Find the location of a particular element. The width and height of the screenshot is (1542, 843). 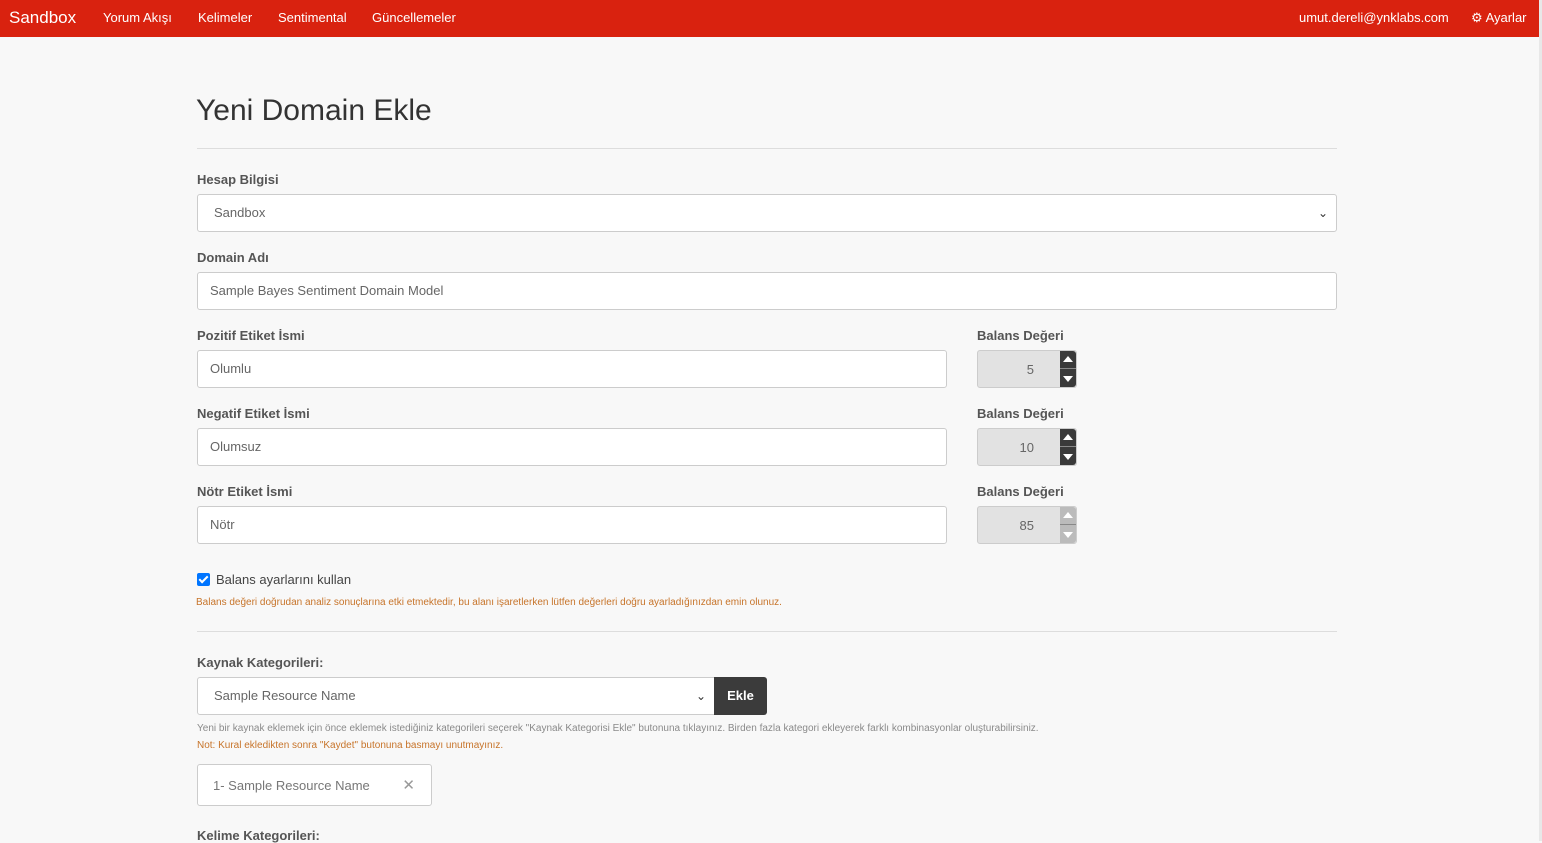

spinner-negative is located at coordinates (1068, 447).